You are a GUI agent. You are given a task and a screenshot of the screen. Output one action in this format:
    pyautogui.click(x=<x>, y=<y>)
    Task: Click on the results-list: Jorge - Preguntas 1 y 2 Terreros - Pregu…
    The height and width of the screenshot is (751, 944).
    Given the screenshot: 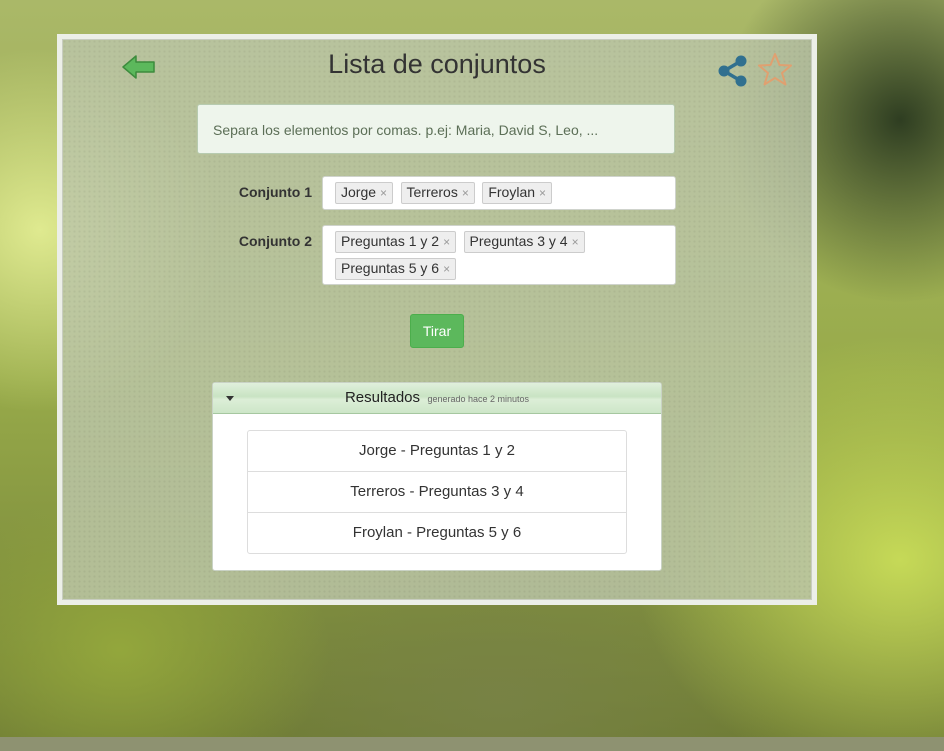 What is the action you would take?
    pyautogui.click(x=437, y=492)
    